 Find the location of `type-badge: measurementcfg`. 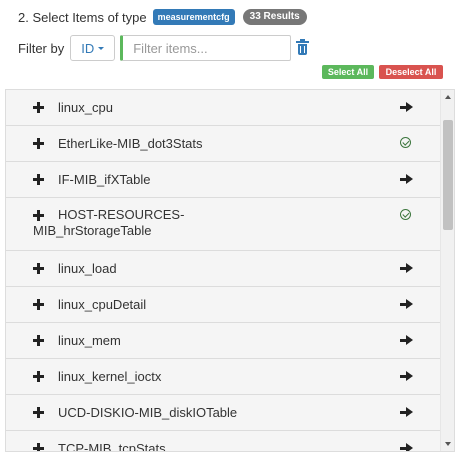

type-badge: measurementcfg is located at coordinates (193, 17).